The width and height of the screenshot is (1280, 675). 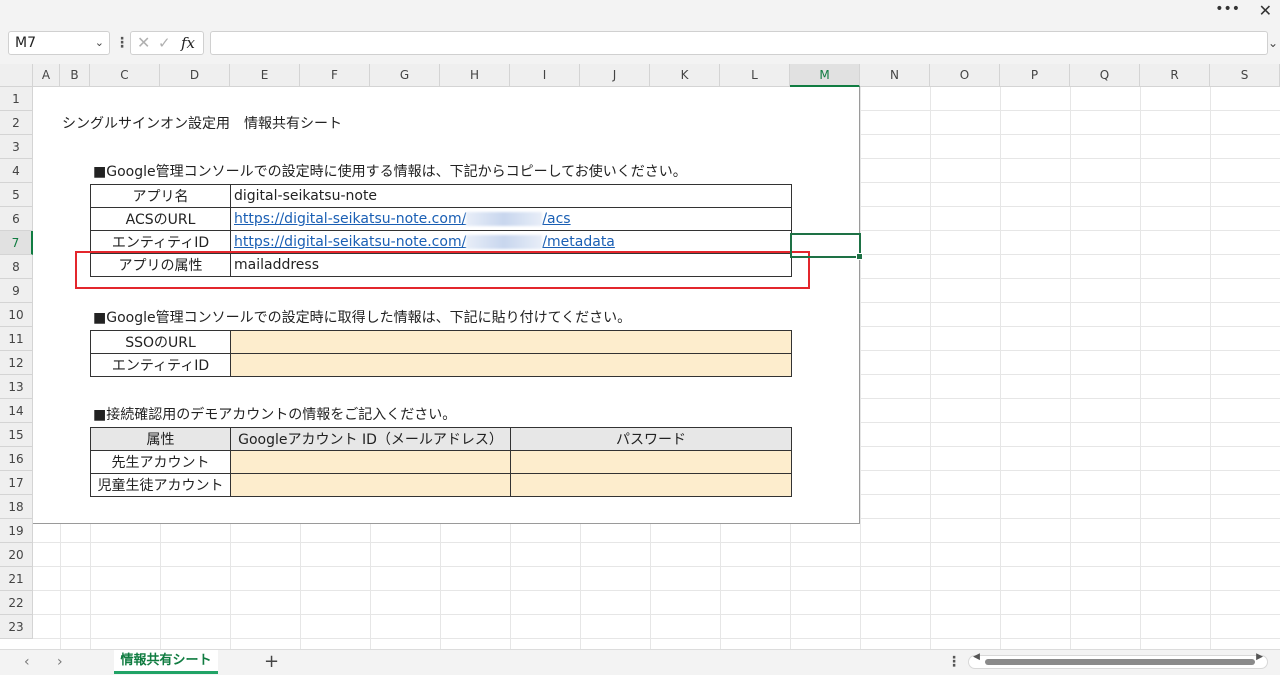 What do you see at coordinates (160, 342) in the screenshot?
I see `label-cell: SSOのURL` at bounding box center [160, 342].